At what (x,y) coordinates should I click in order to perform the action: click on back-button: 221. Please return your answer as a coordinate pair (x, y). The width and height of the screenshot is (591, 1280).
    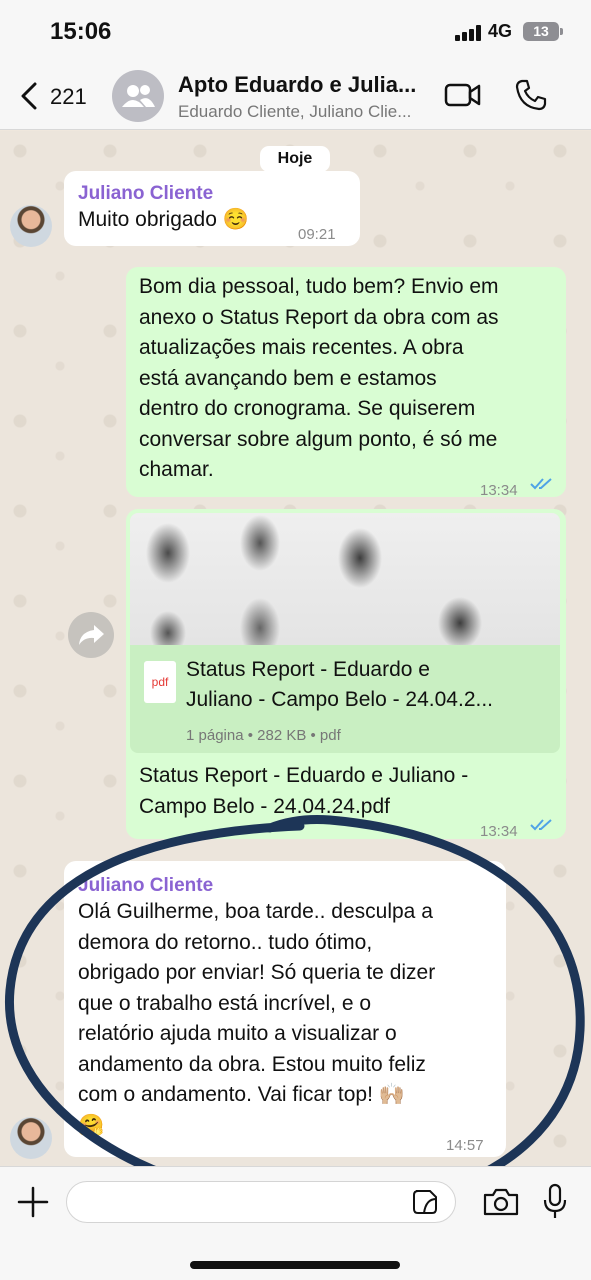
    Looking at the image, I should click on (54, 96).